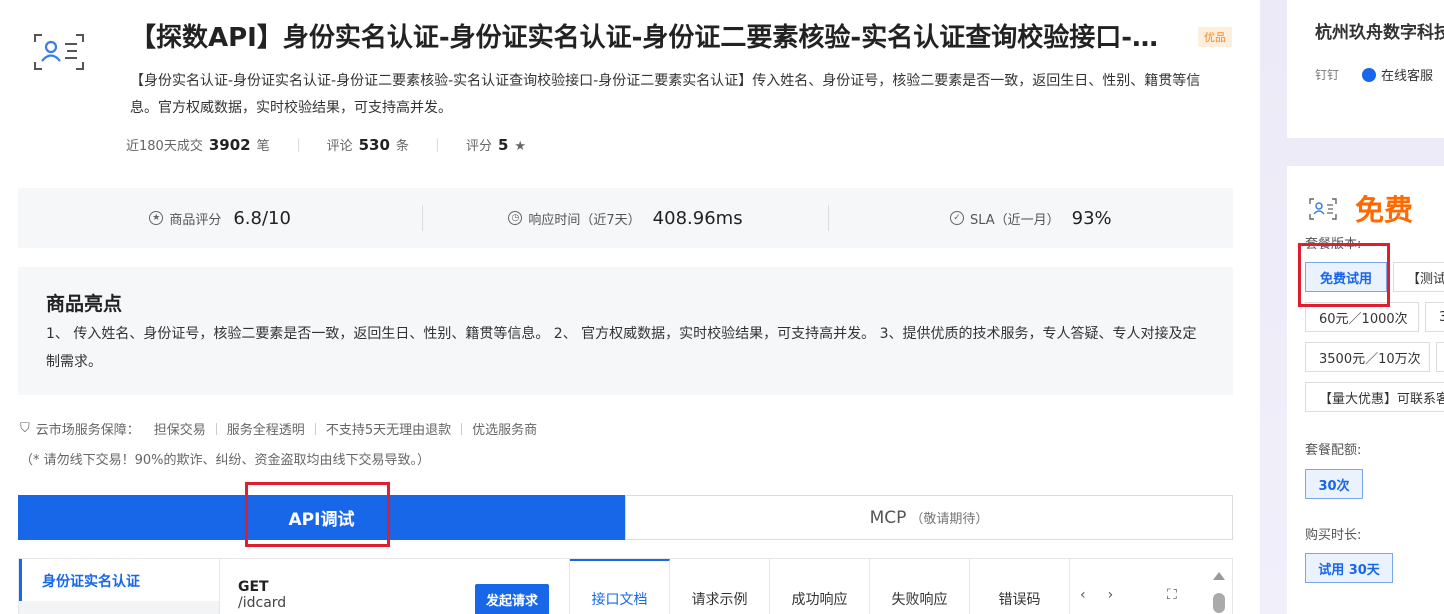  Describe the element at coordinates (1384, 210) in the screenshot. I see `price: 免费` at that location.